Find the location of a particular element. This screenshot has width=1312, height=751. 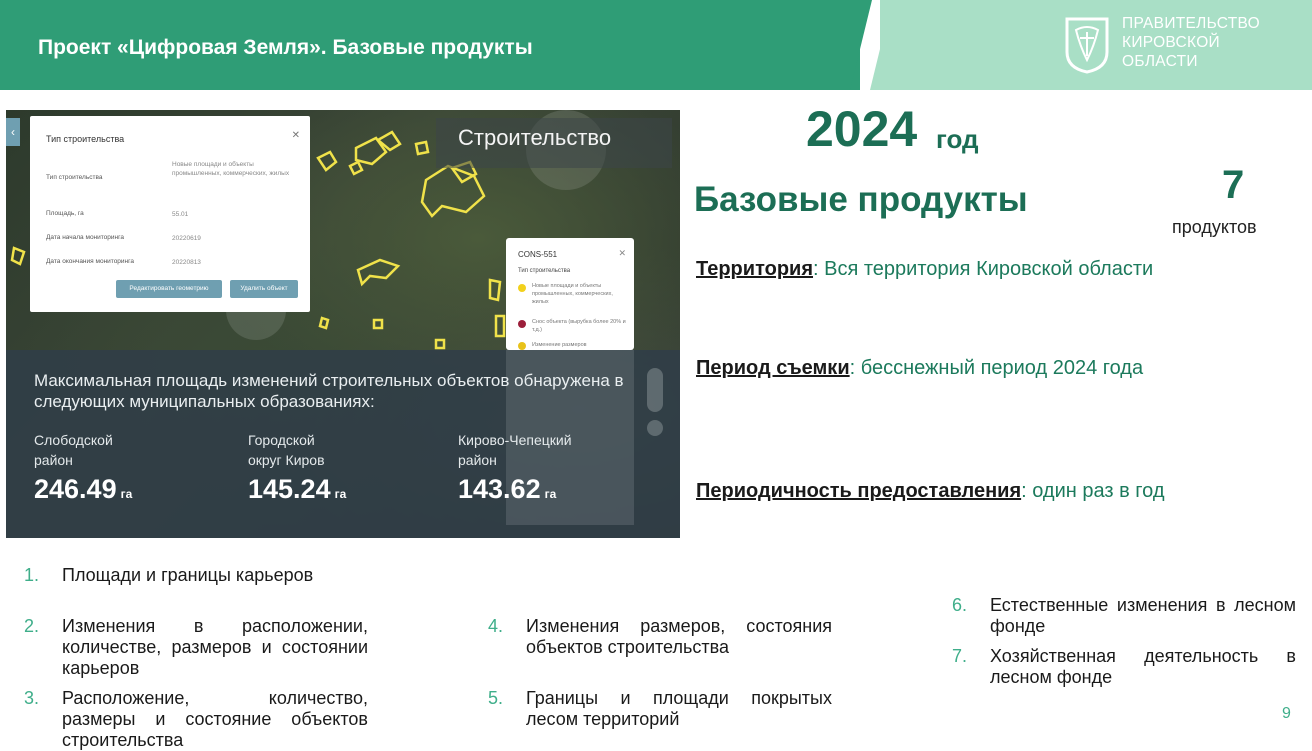

stat-block: Городской округ Киров 145.24 га is located at coordinates (297, 467).